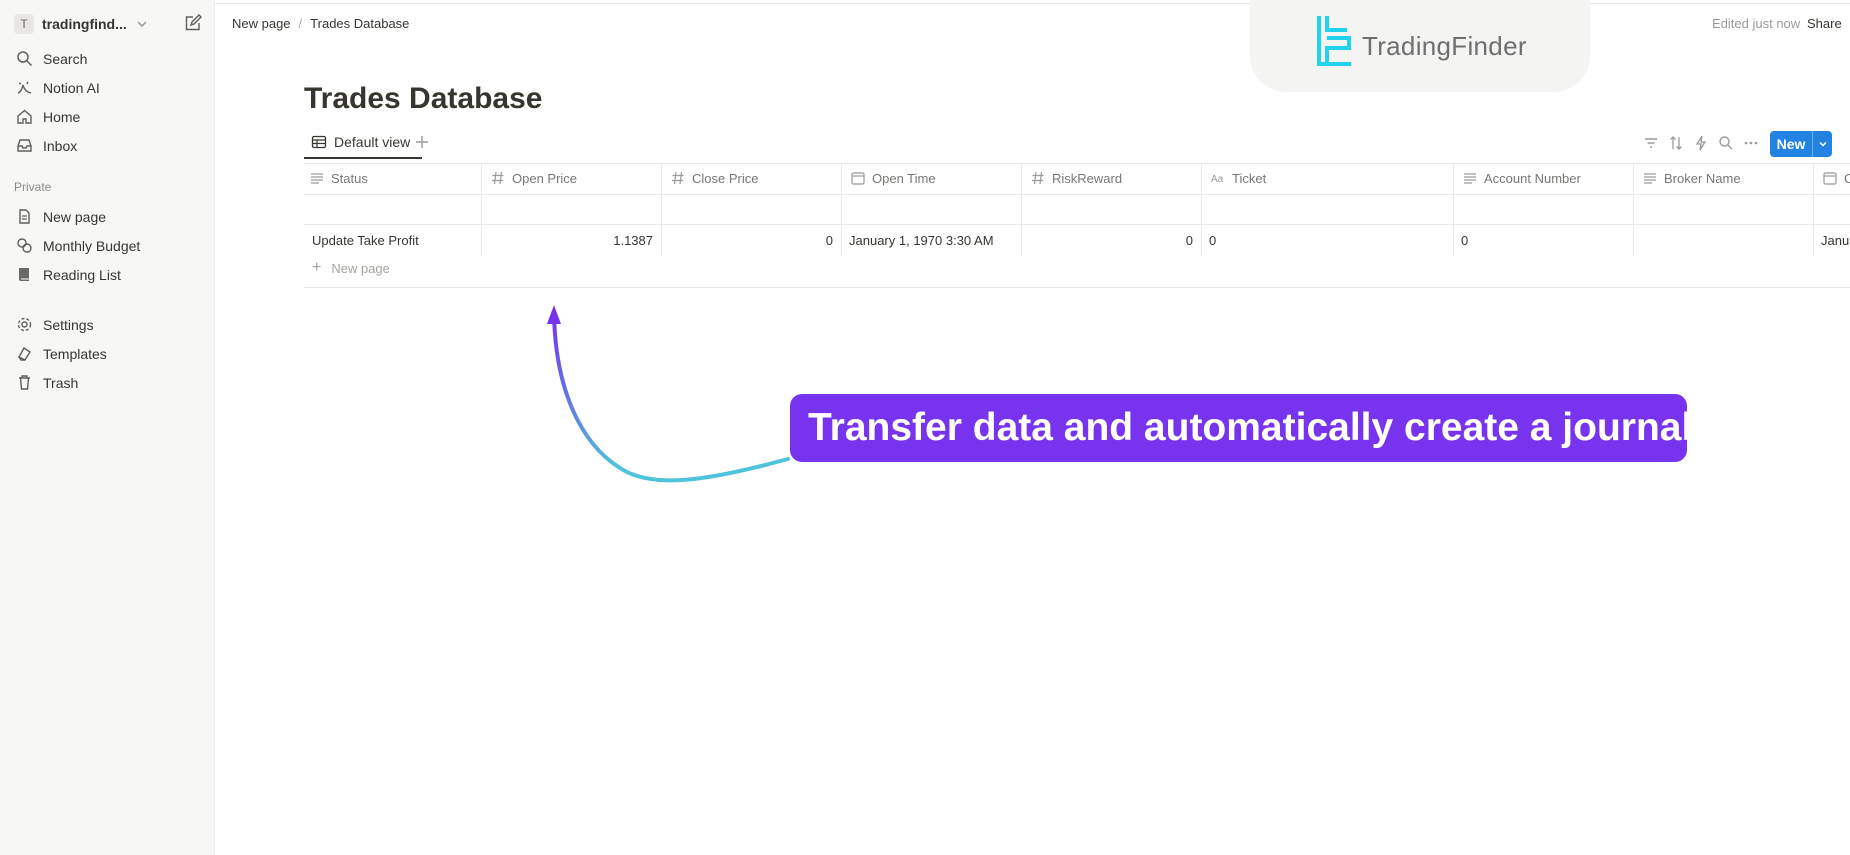  What do you see at coordinates (65, 58) in the screenshot?
I see `sidebar-item-label: Search` at bounding box center [65, 58].